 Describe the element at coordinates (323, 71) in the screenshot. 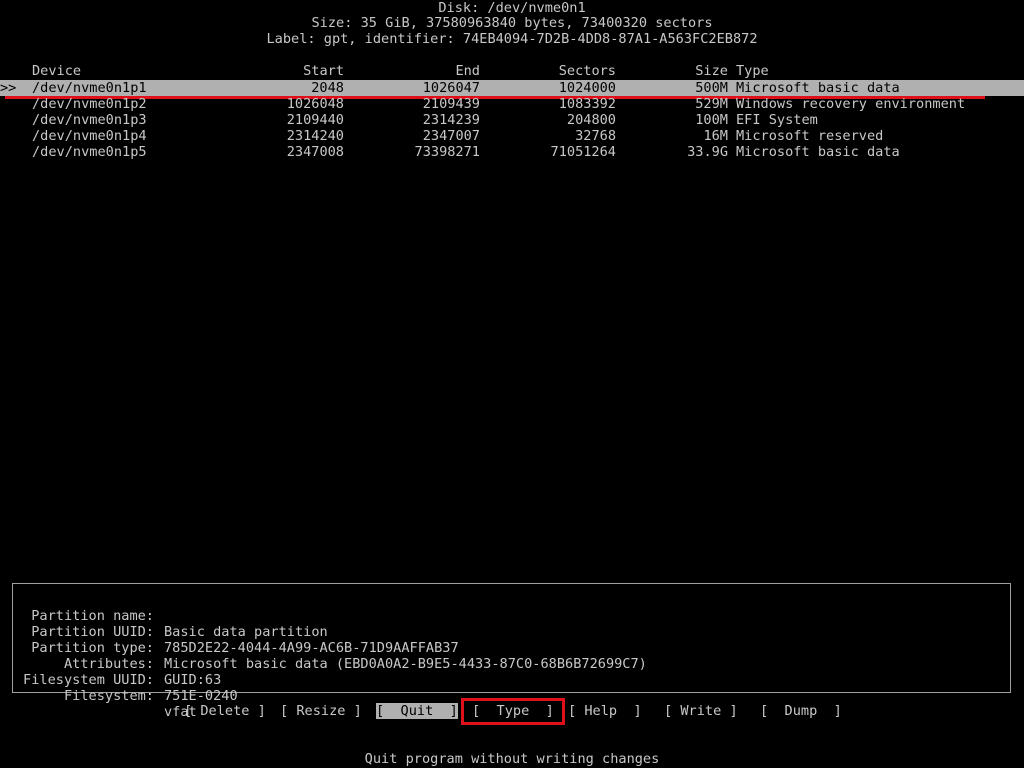

I see `col-start: Start` at that location.